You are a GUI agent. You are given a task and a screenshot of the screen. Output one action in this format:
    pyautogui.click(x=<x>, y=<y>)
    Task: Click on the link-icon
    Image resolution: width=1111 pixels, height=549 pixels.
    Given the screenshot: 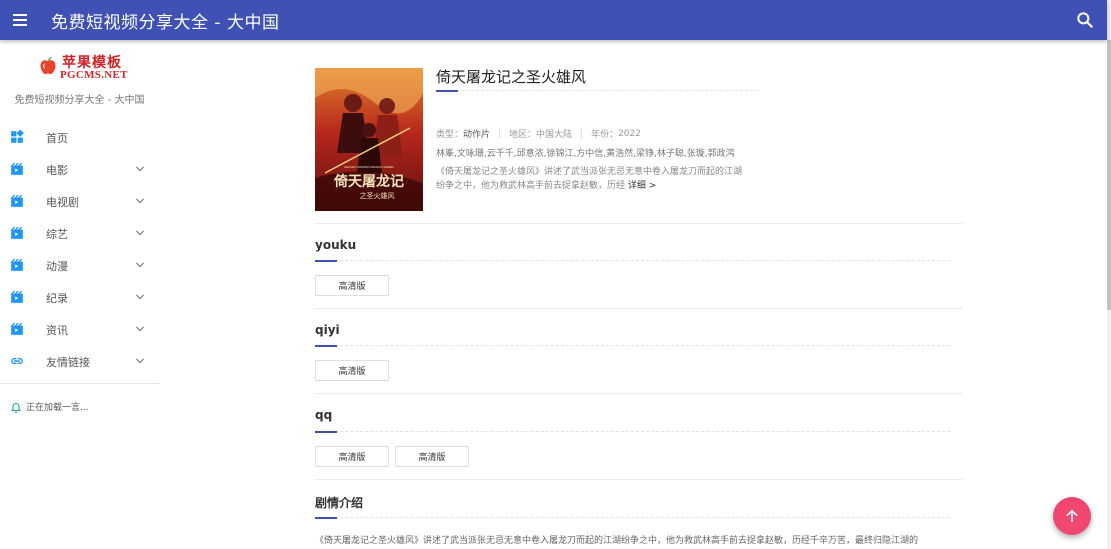 What is the action you would take?
    pyautogui.click(x=17, y=361)
    